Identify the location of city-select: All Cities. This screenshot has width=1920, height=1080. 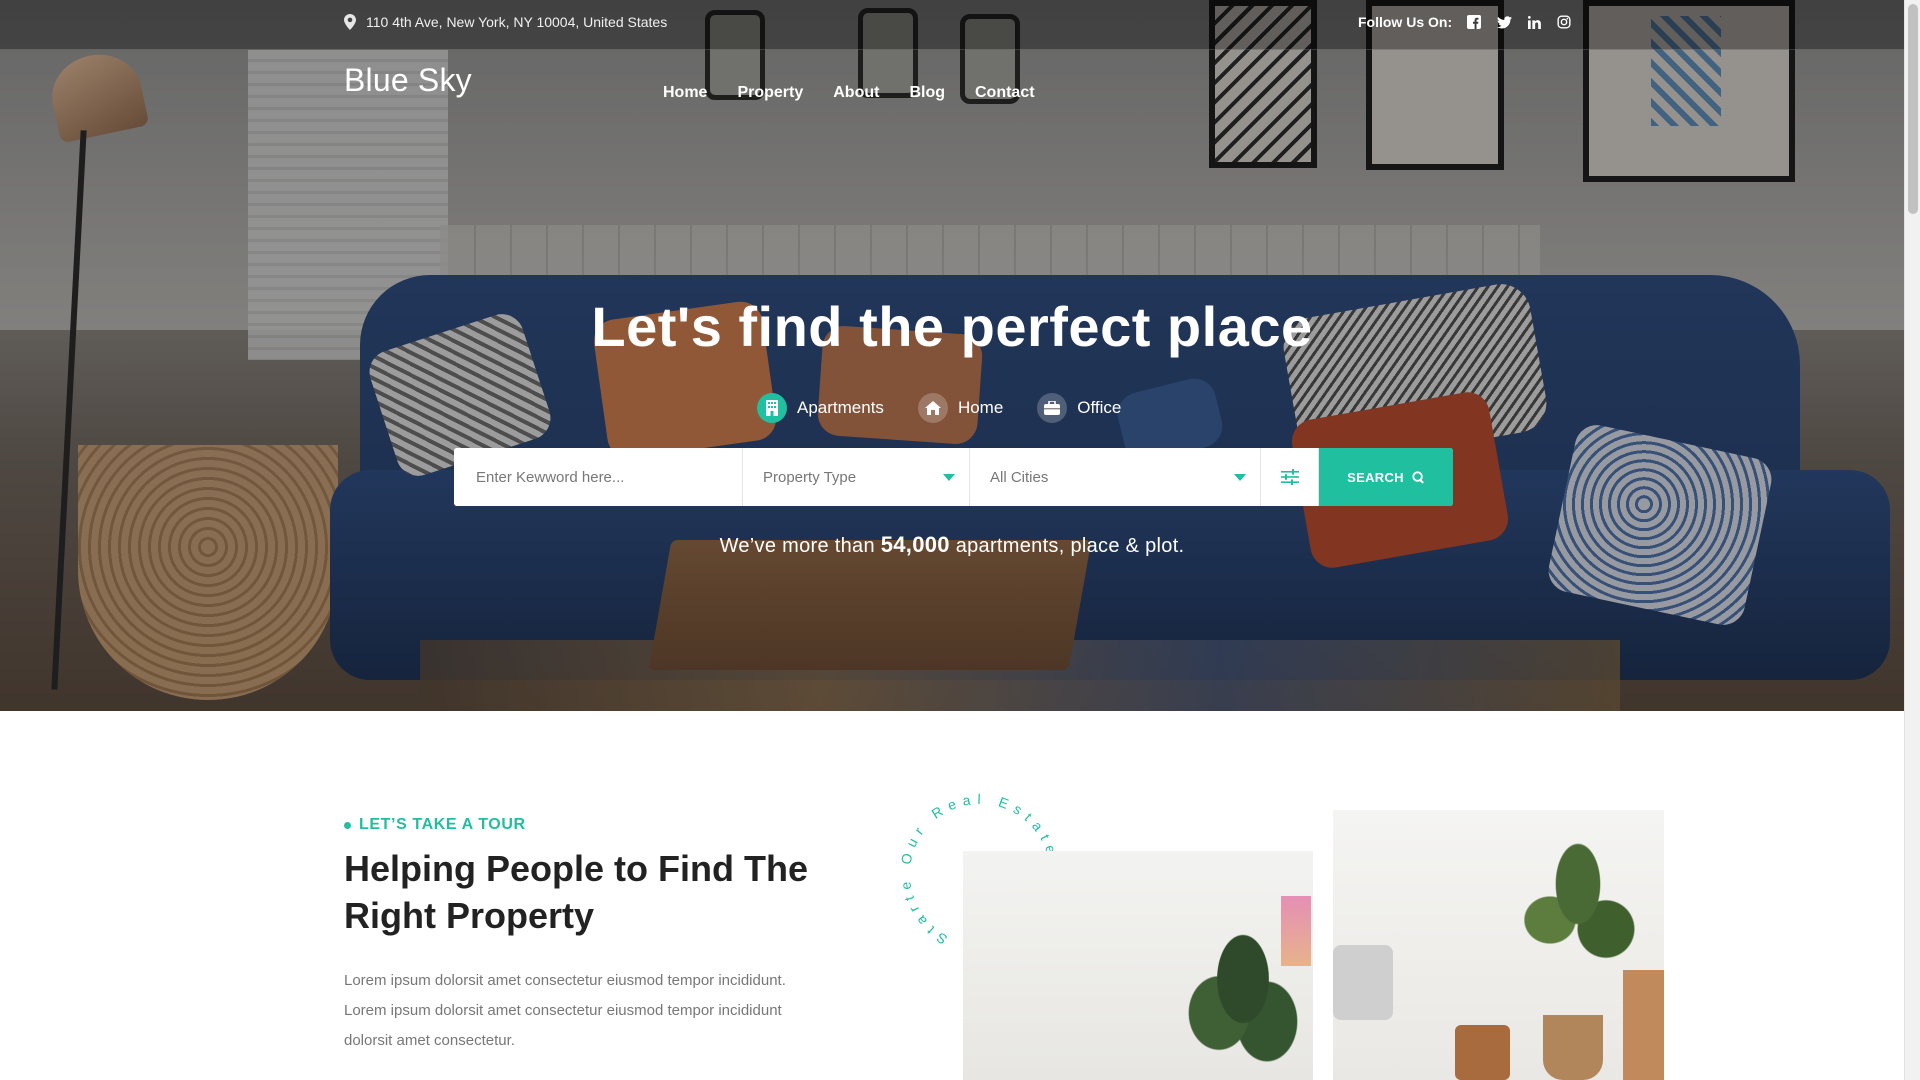
(1115, 477).